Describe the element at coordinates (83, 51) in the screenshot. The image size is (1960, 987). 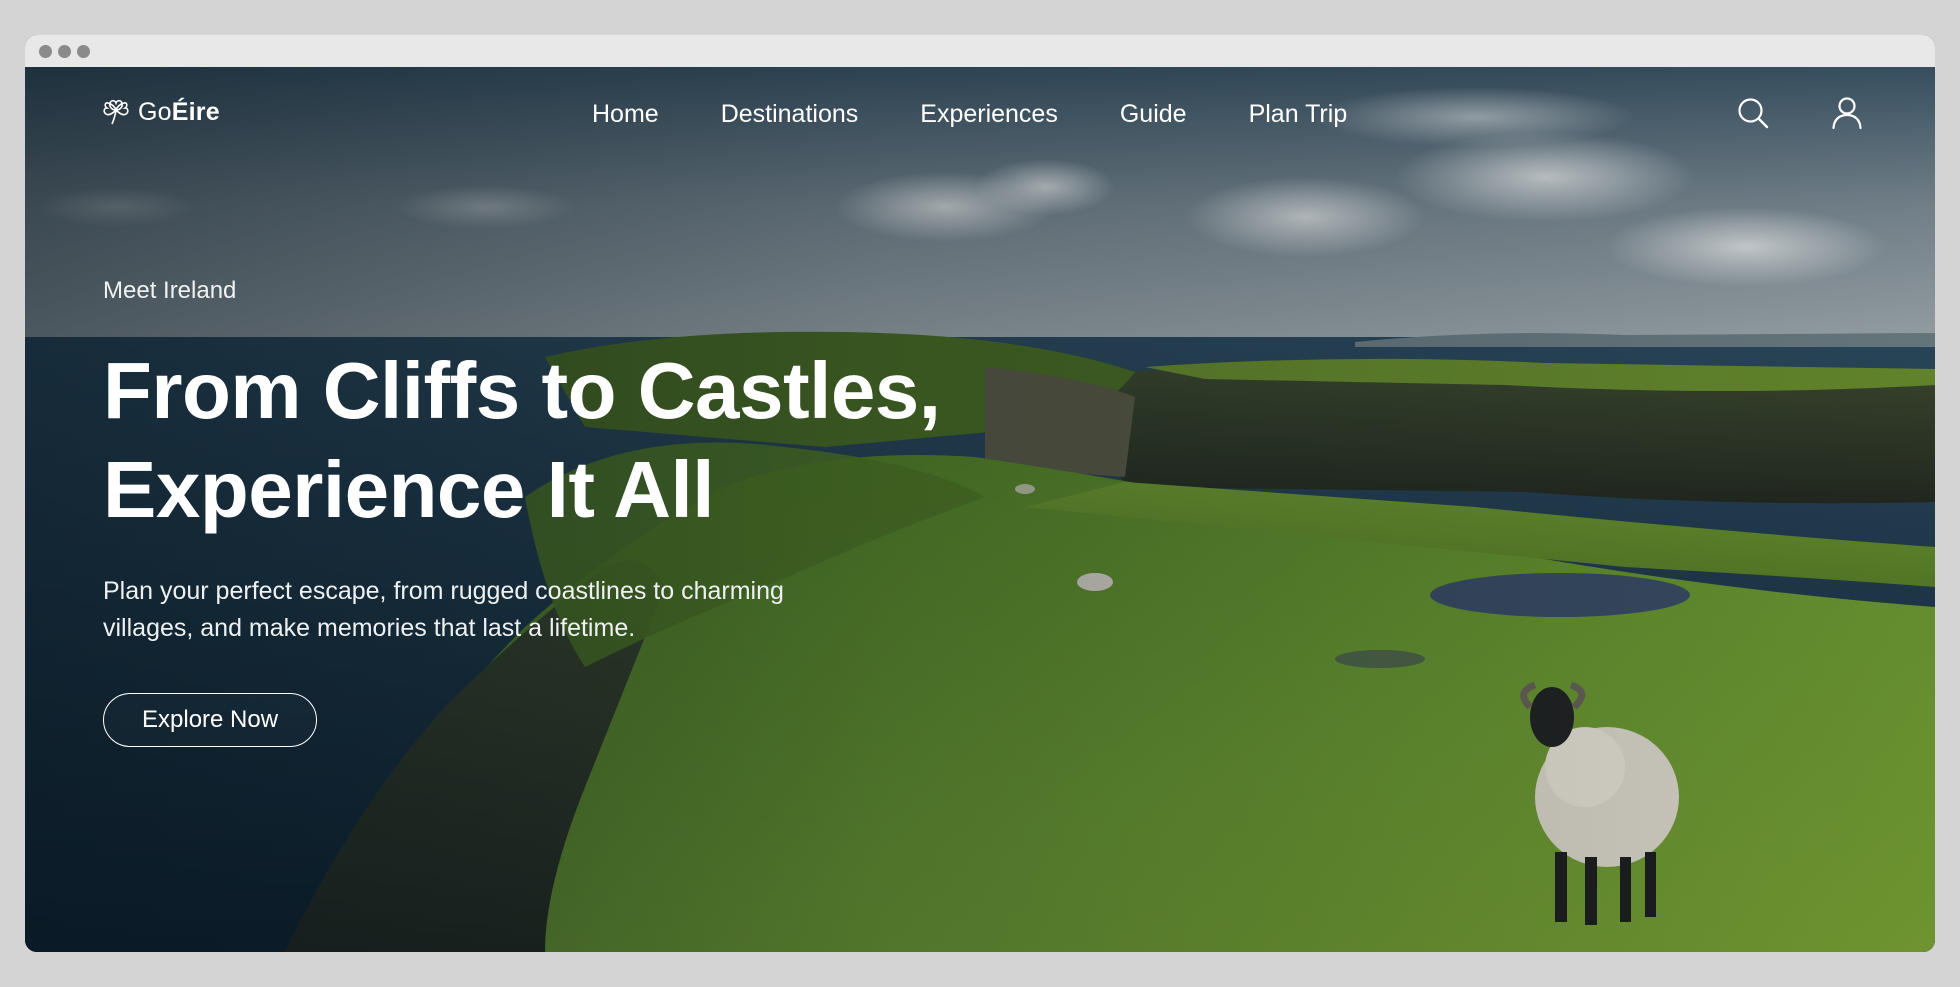
I see `maximize-dot` at that location.